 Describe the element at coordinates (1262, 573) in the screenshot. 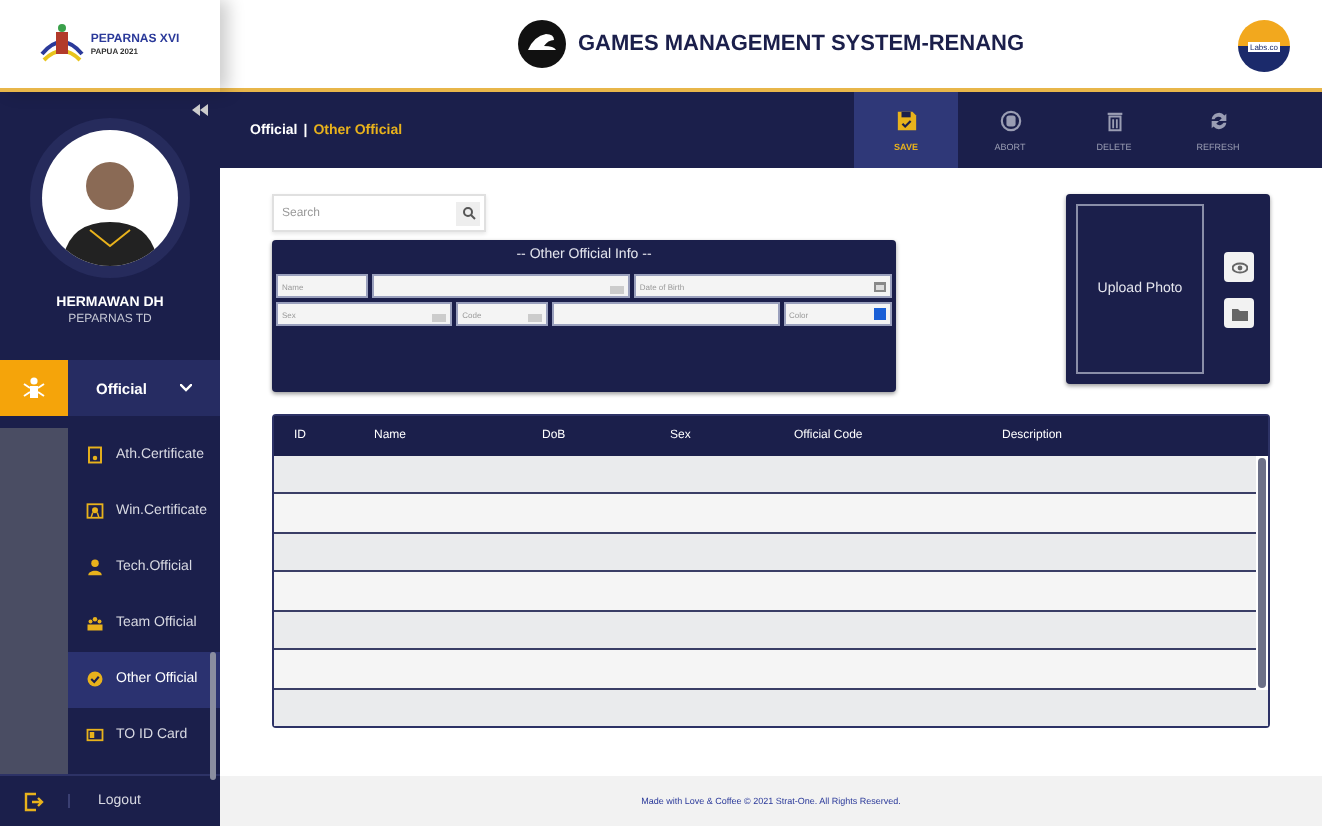

I see `scrollbar` at that location.